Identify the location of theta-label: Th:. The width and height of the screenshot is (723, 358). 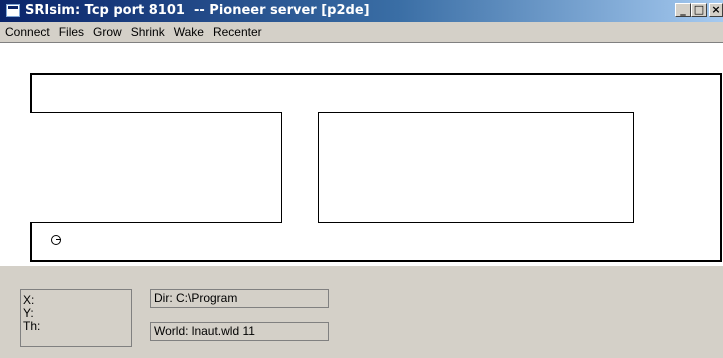
(32, 326).